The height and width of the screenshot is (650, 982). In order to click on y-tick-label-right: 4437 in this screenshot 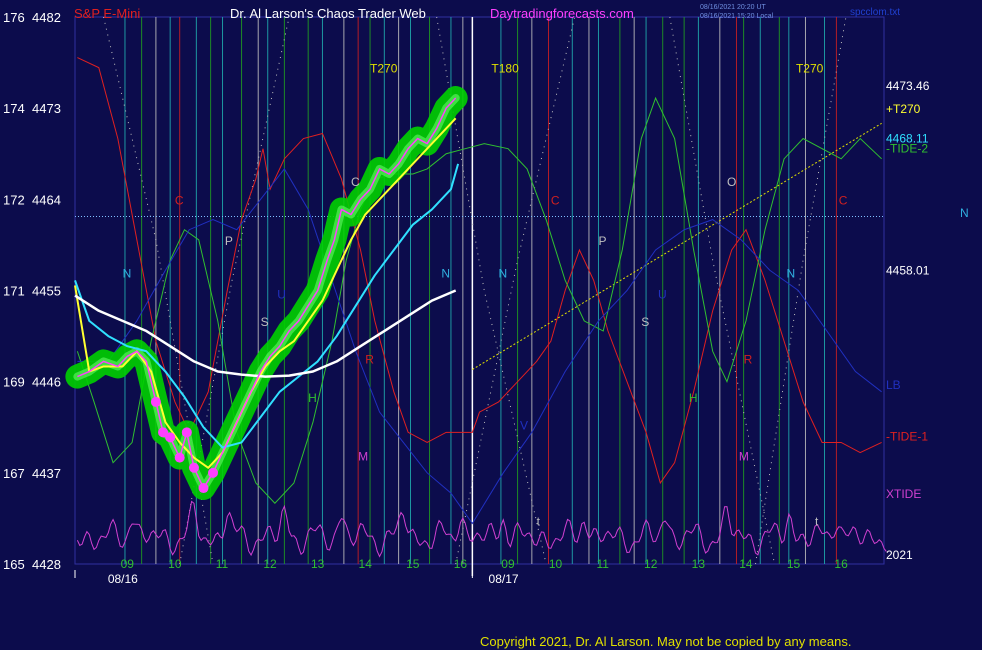, I will do `click(46, 473)`.